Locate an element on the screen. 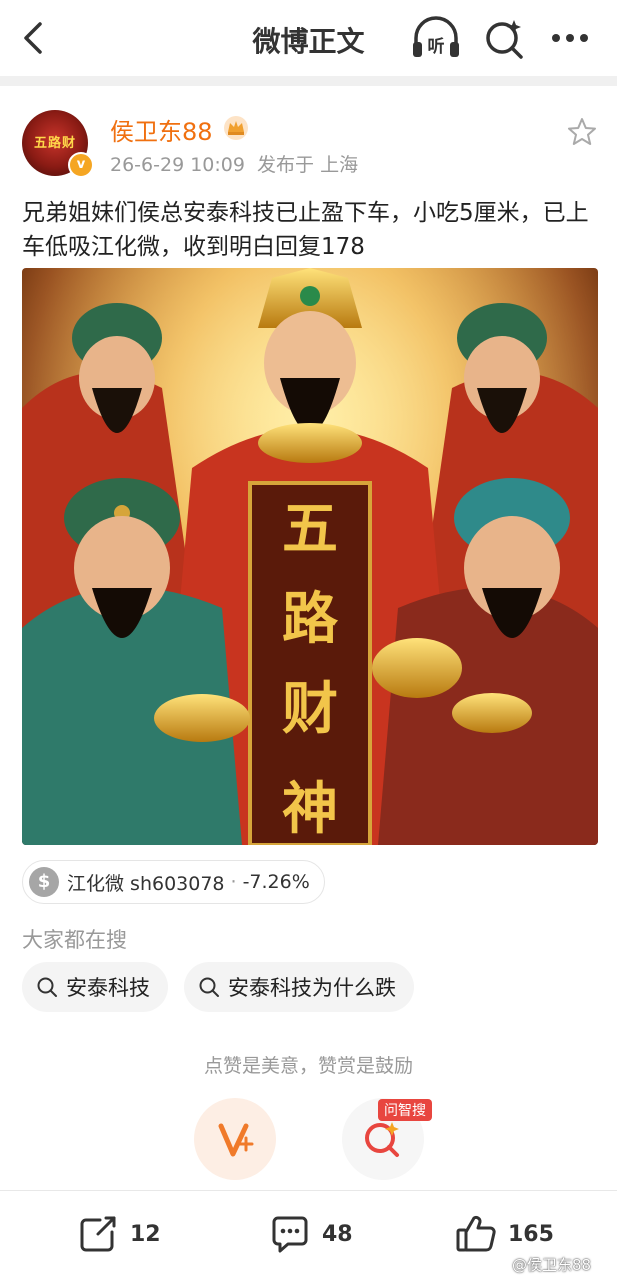 This screenshot has height=1280, width=617. thumbs-up-icon is located at coordinates (476, 1233).